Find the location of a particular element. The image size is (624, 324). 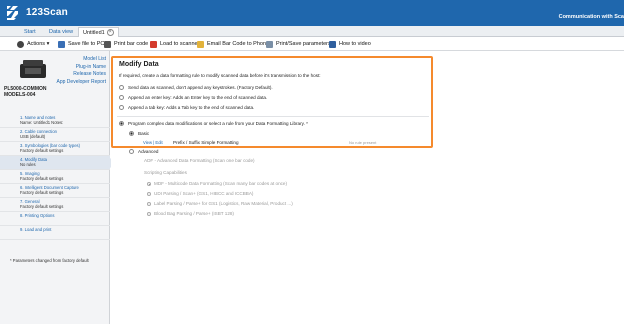

model-line: MODELS-004 is located at coordinates (20, 94).